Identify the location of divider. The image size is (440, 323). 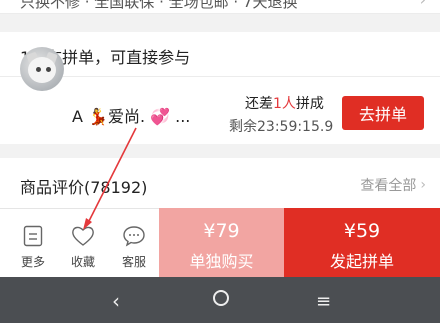
(220, 76).